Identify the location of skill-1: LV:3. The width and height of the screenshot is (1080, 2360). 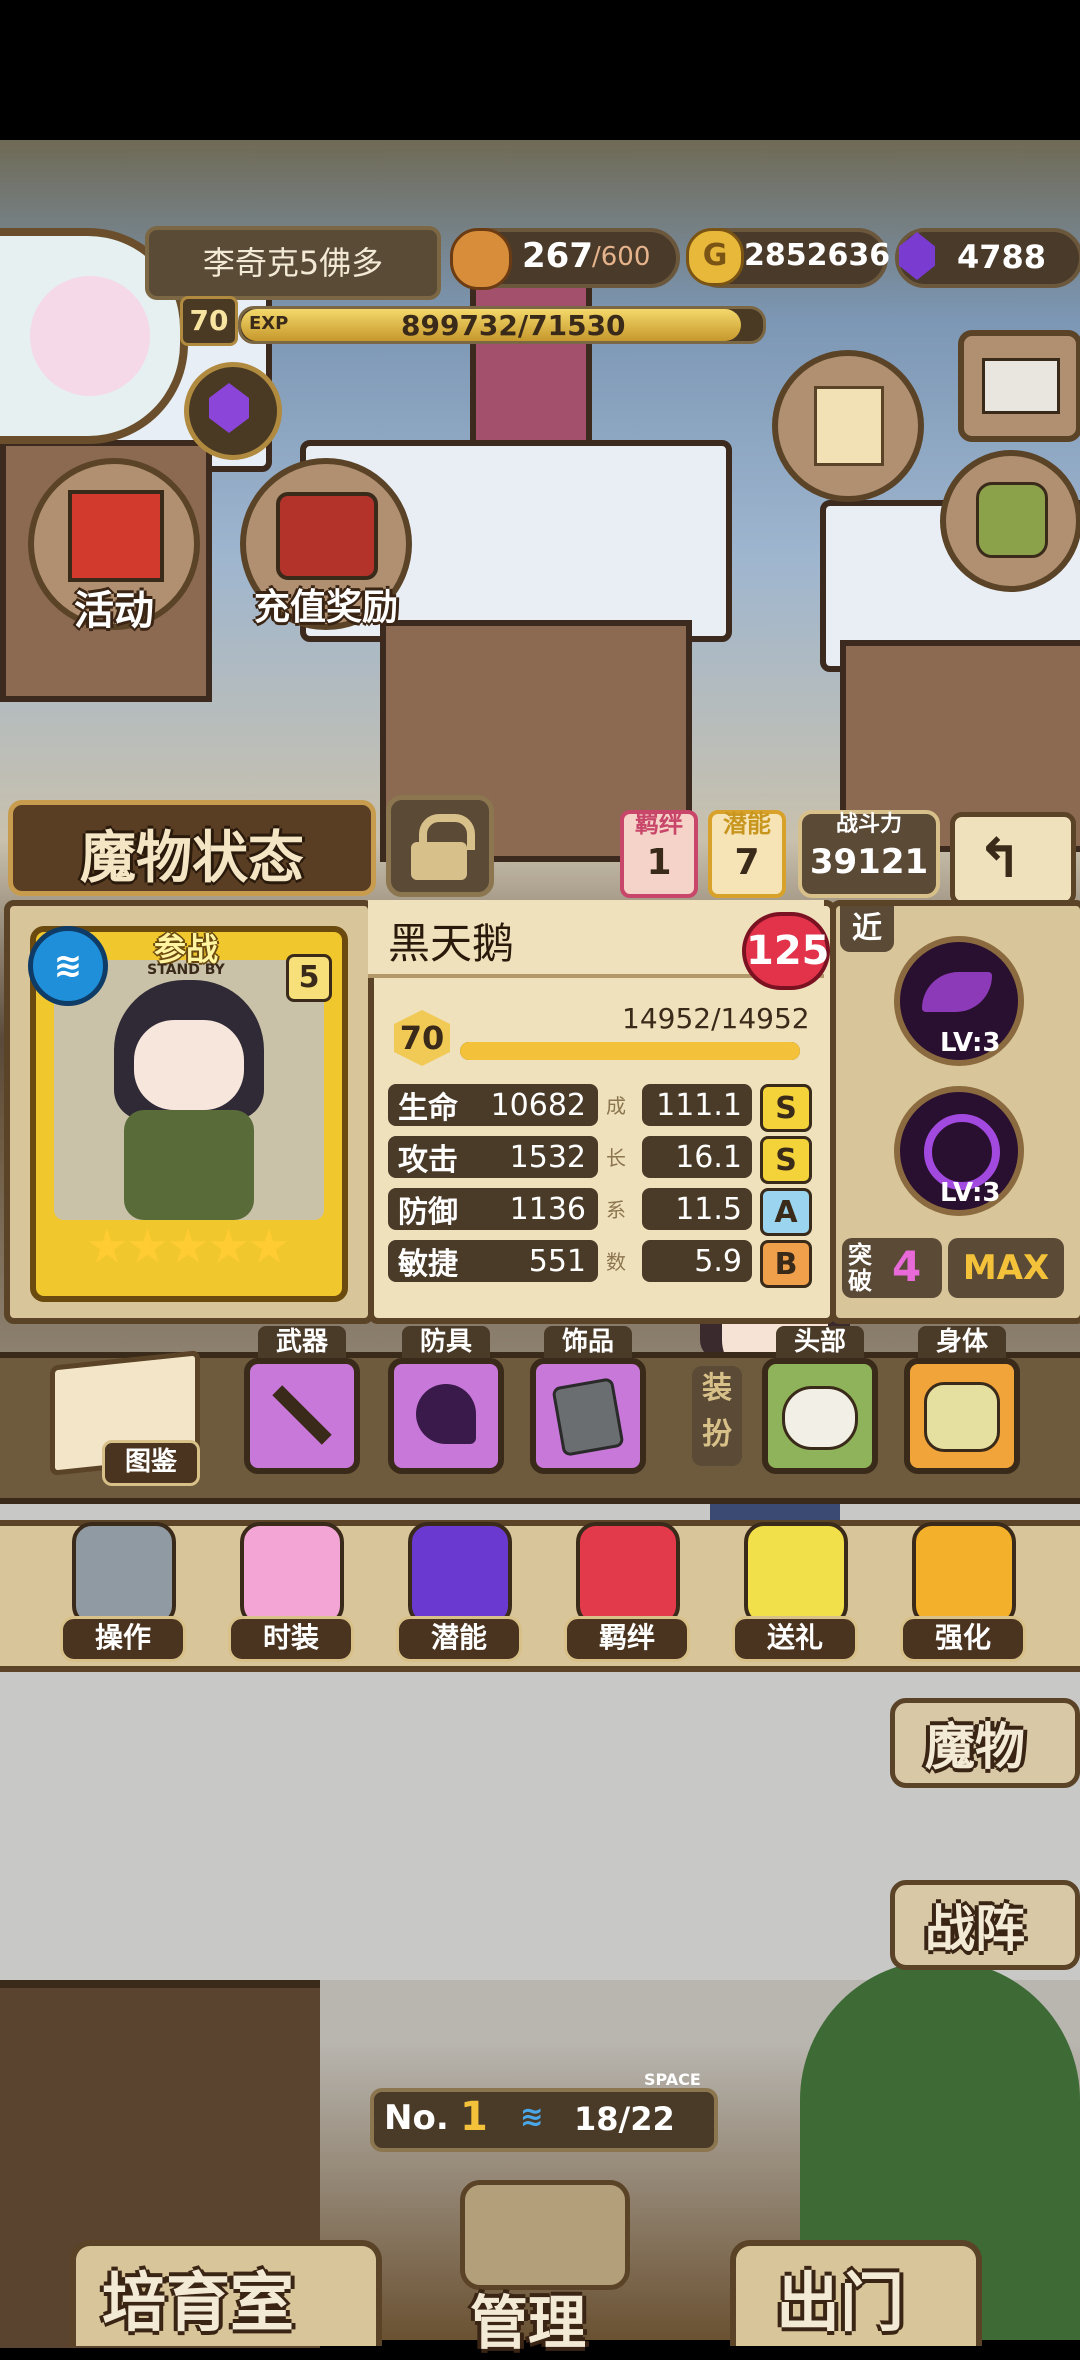
(959, 1001).